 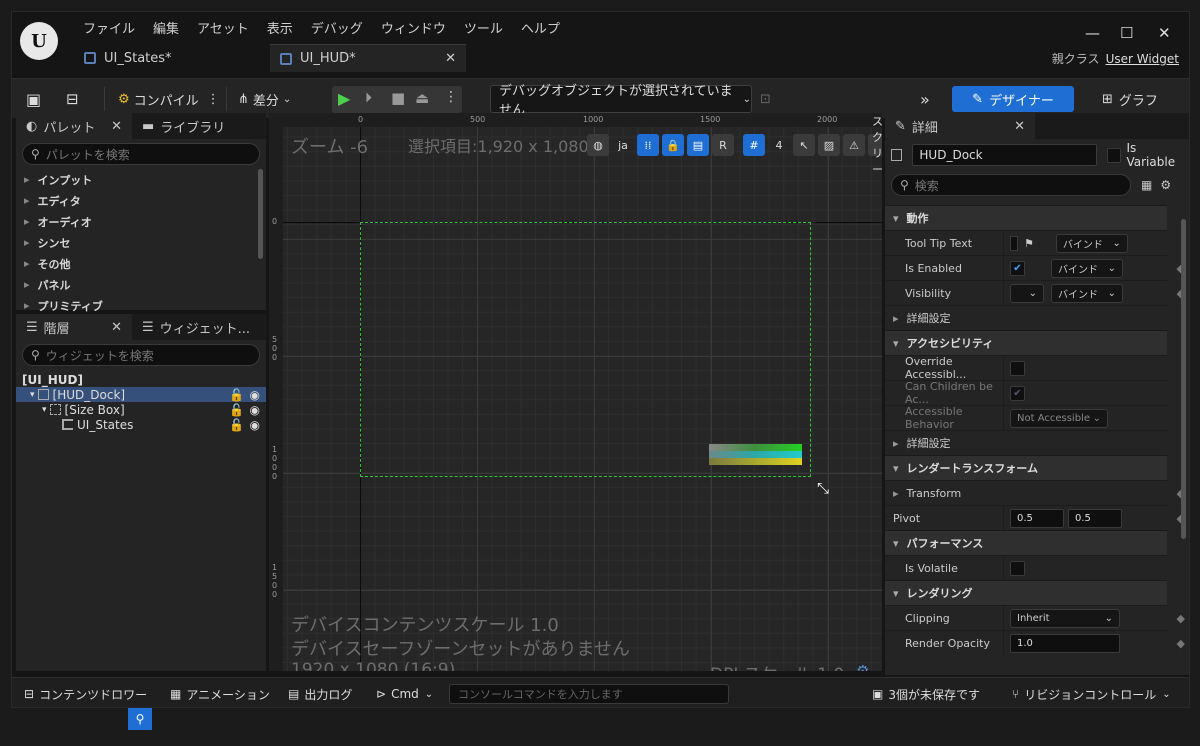 I want to click on tree-item-ui-states: UI_States 🔓 ◉, so click(x=141, y=424).